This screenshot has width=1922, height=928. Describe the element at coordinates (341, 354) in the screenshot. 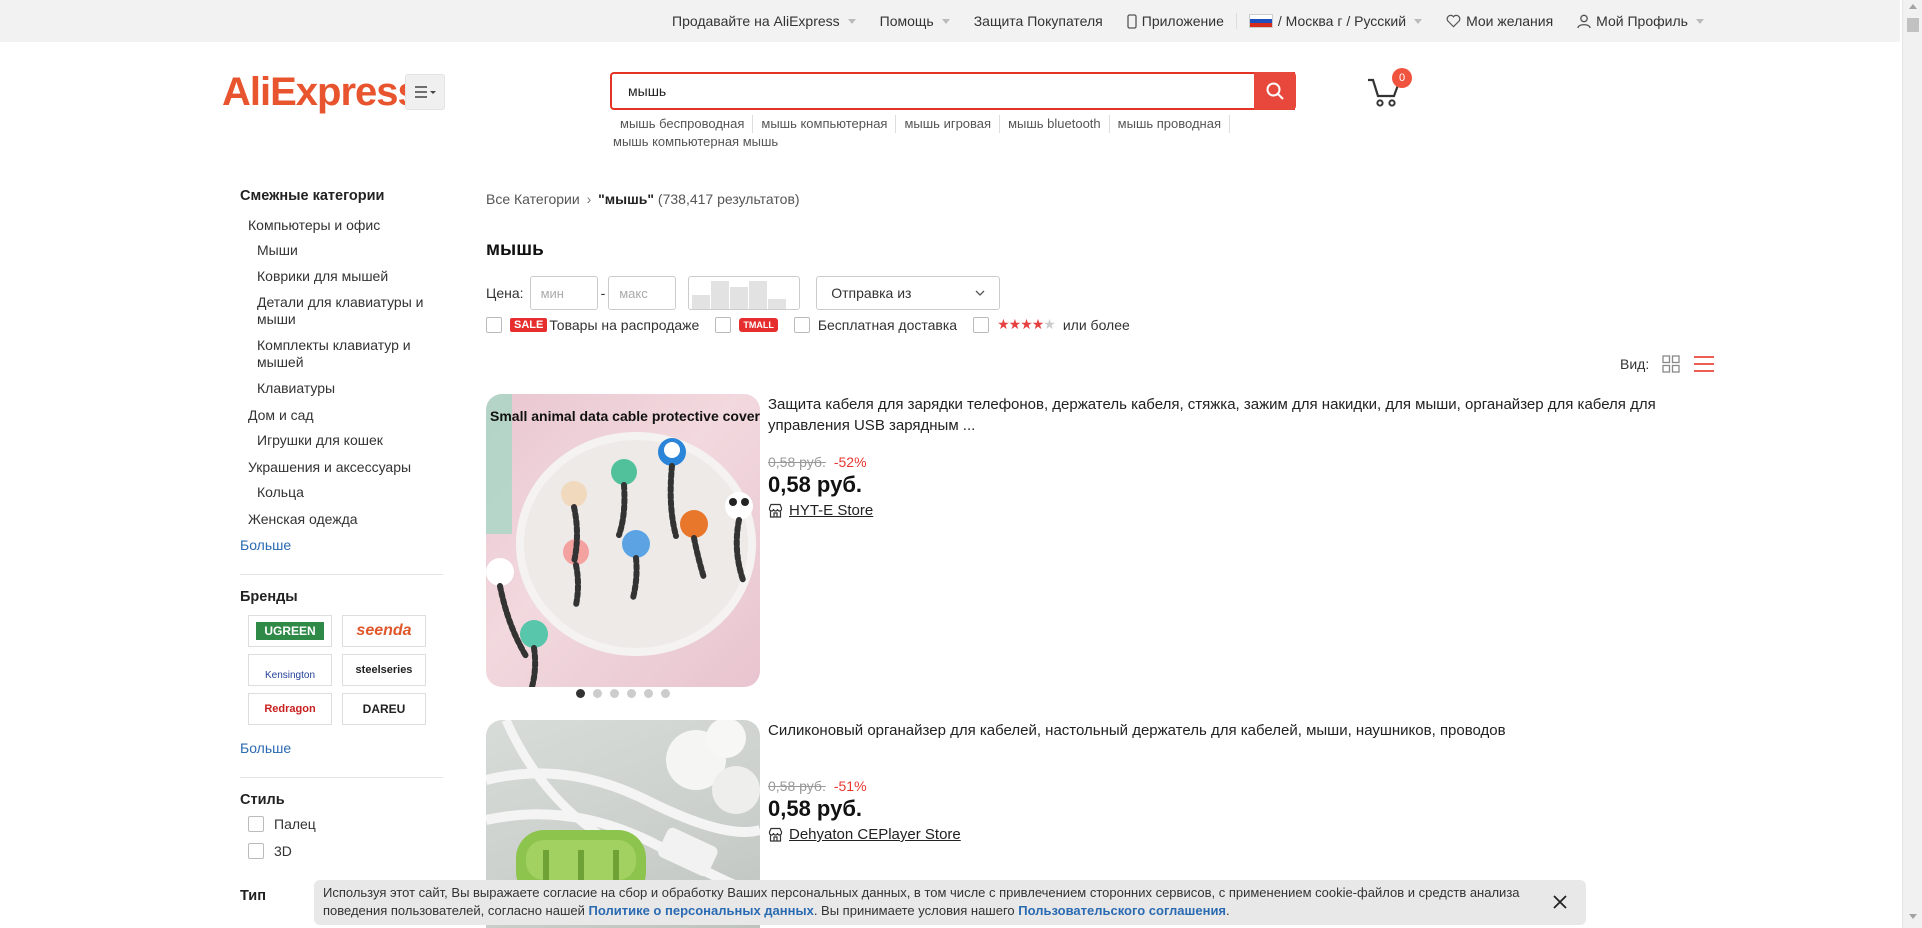

I see `subcategory-item: Комплекты клавиатур и мышей` at that location.